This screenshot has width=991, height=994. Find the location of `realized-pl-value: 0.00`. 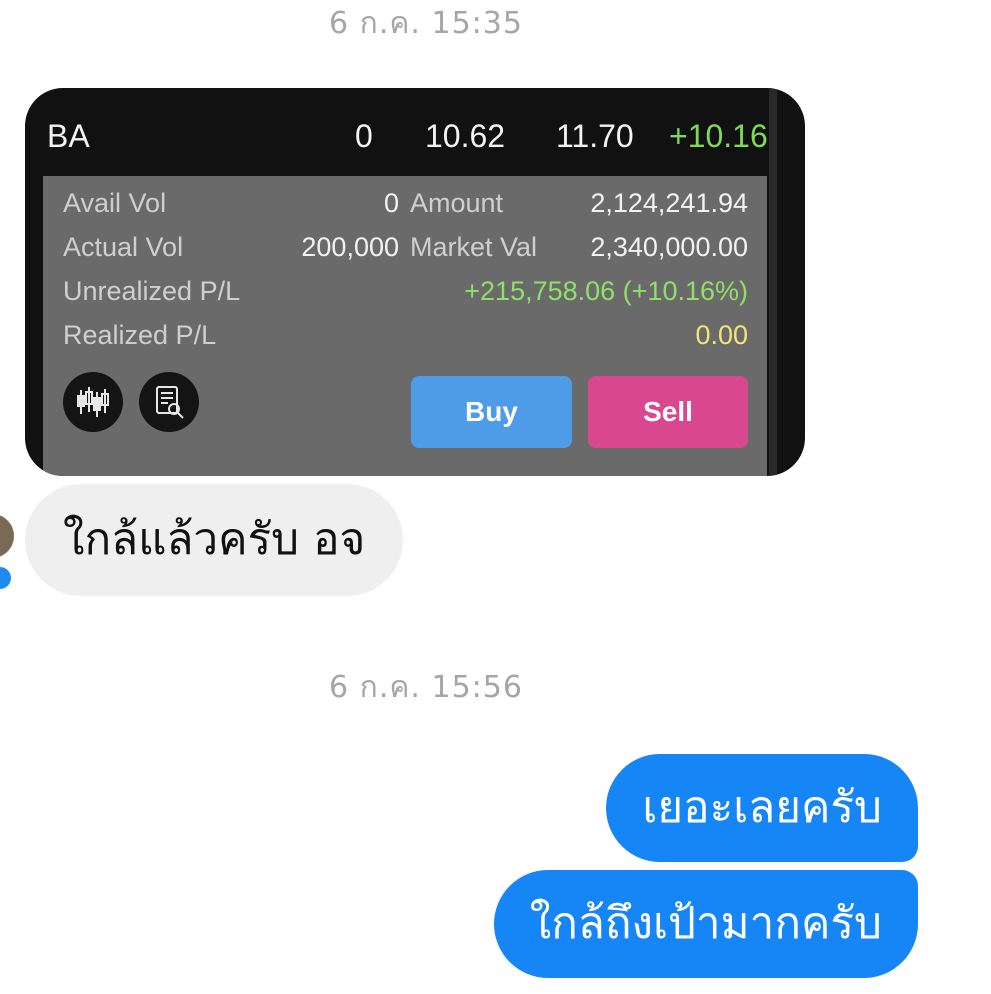

realized-pl-value: 0.00 is located at coordinates (721, 335).